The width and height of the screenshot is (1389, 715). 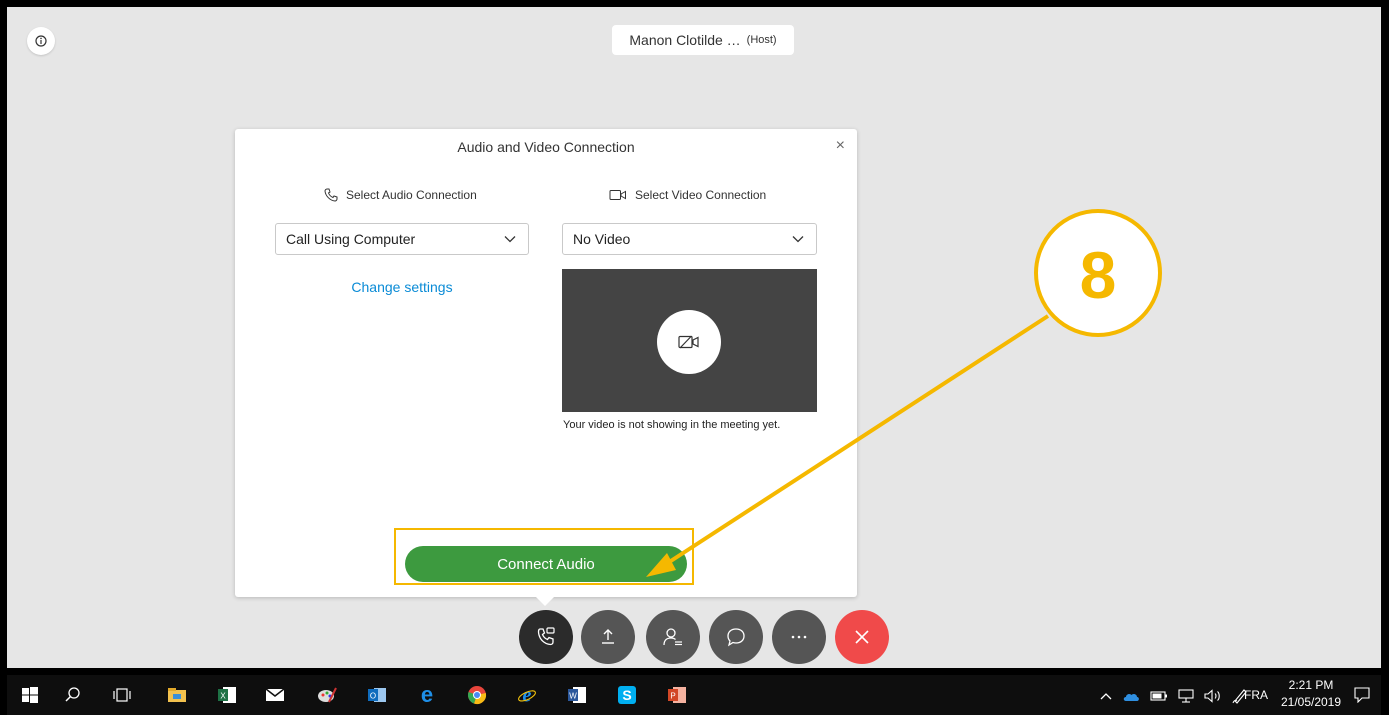 I want to click on dialog-pointer, so click(x=545, y=601).